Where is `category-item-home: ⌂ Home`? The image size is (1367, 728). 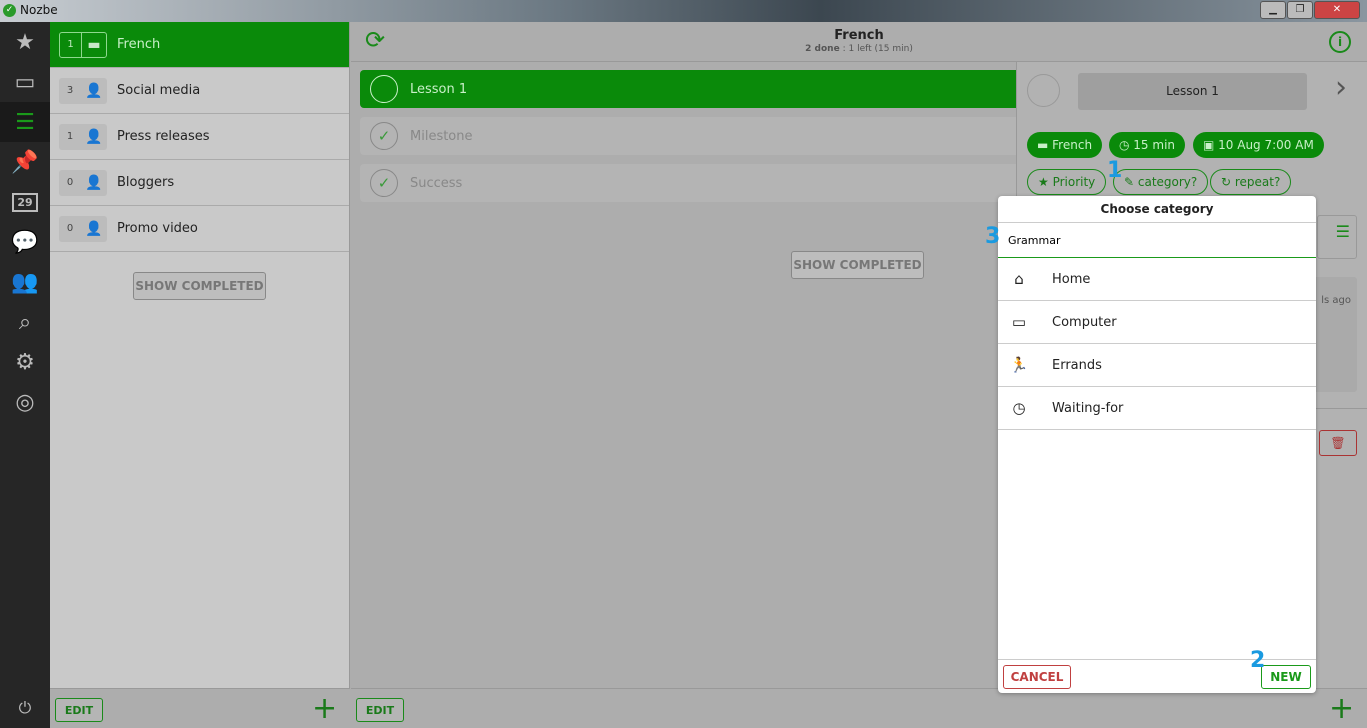
category-item-home: ⌂ Home is located at coordinates (1157, 279).